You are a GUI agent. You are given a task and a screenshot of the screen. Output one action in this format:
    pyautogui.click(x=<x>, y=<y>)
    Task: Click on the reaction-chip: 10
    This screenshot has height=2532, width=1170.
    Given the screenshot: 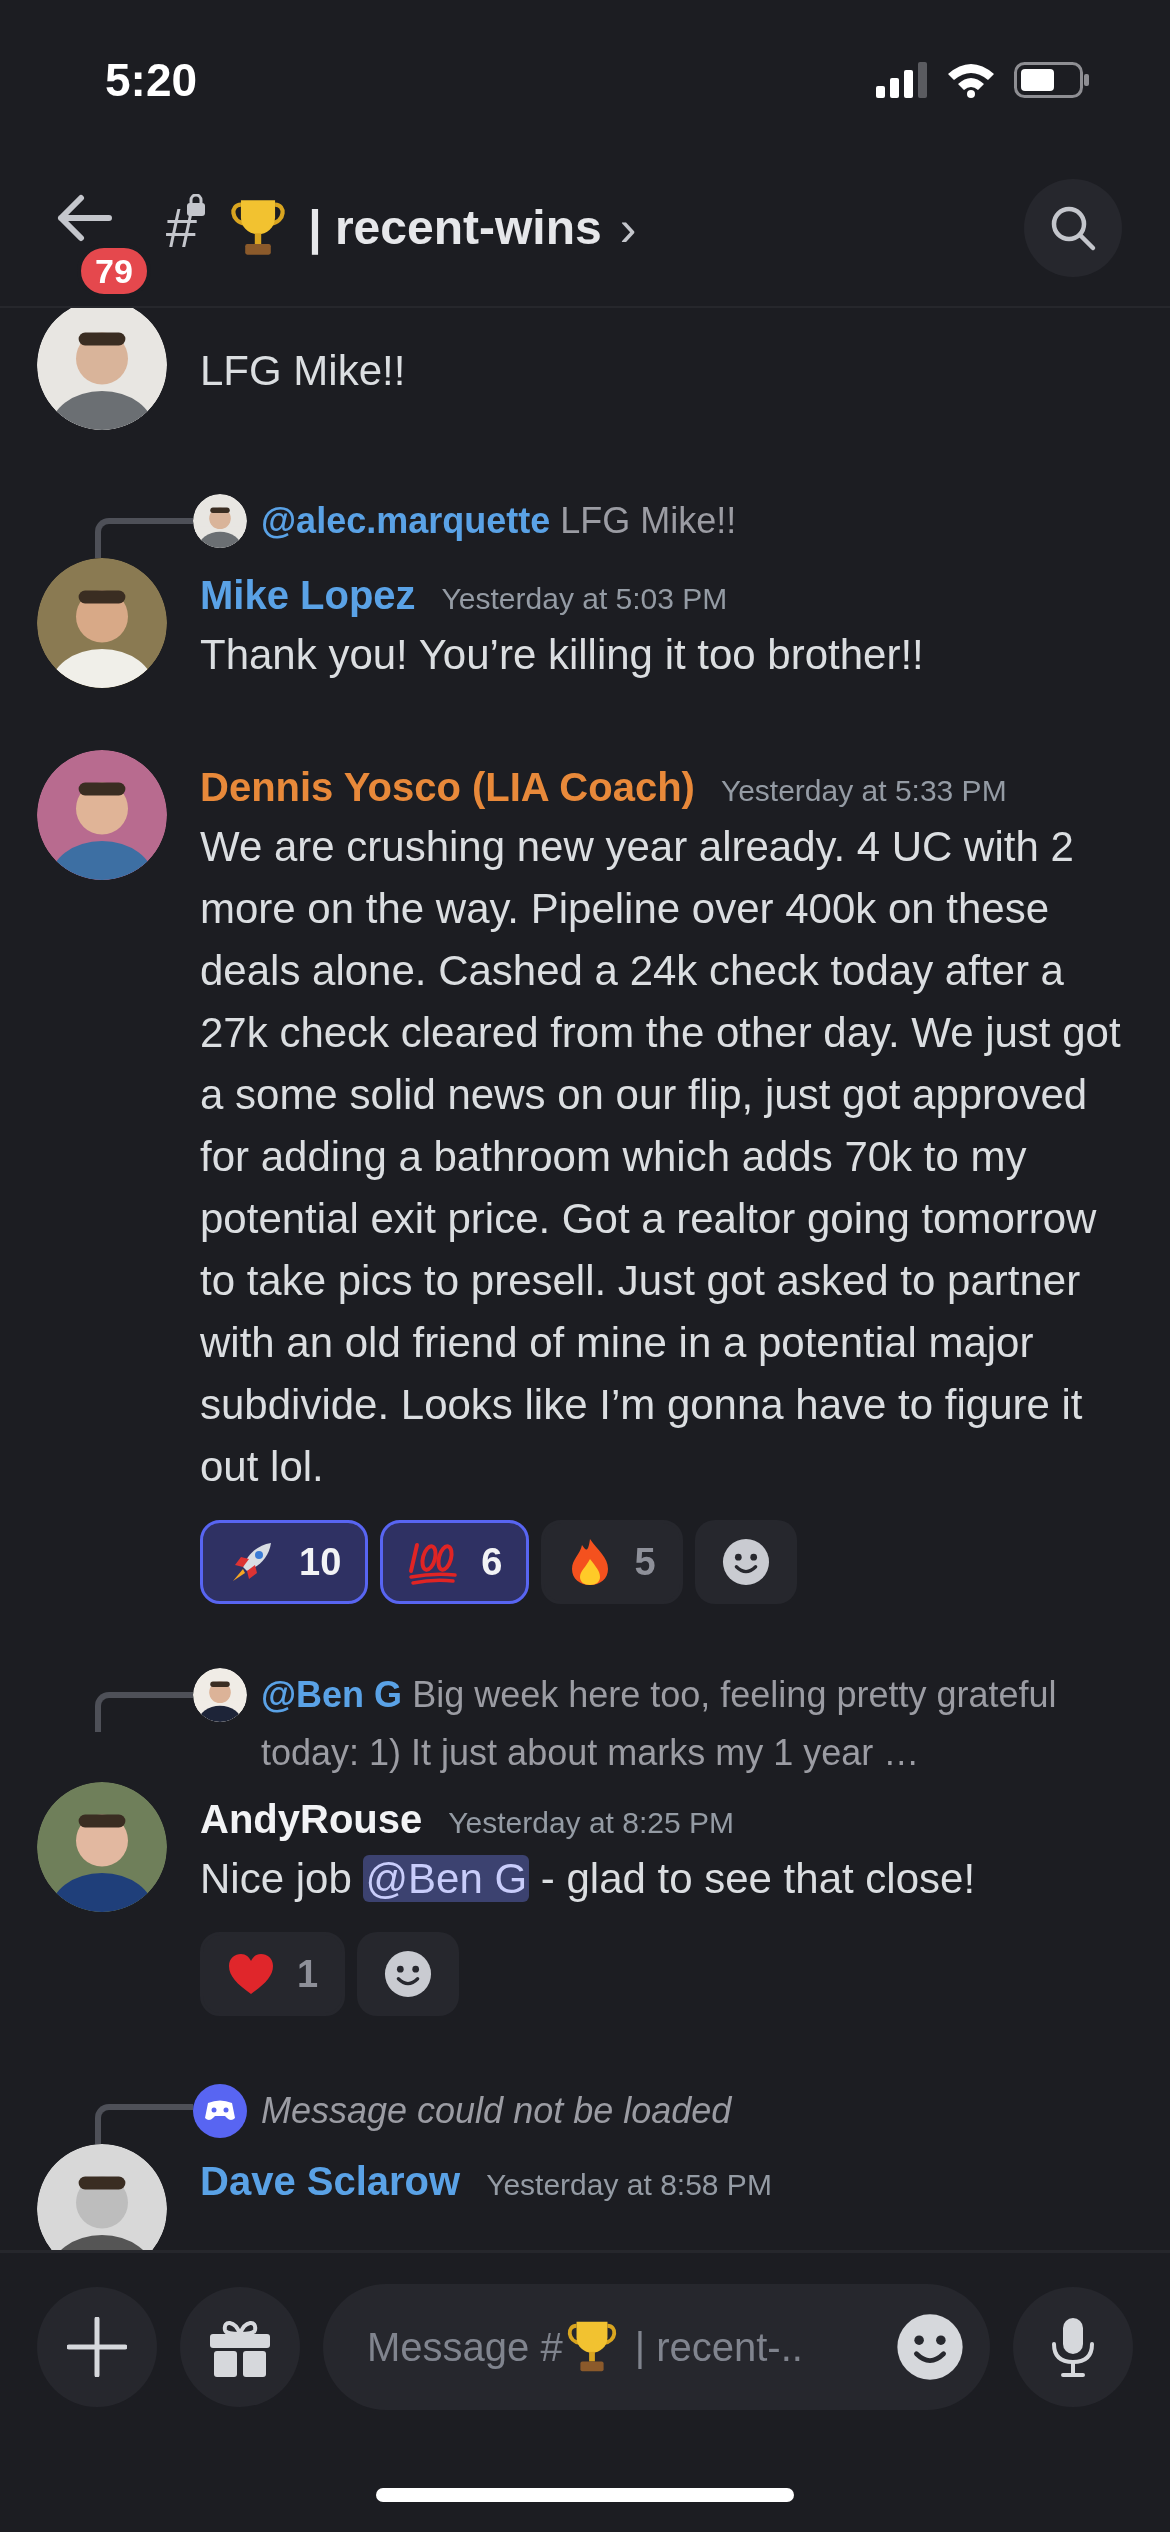 What is the action you would take?
    pyautogui.click(x=284, y=1562)
    